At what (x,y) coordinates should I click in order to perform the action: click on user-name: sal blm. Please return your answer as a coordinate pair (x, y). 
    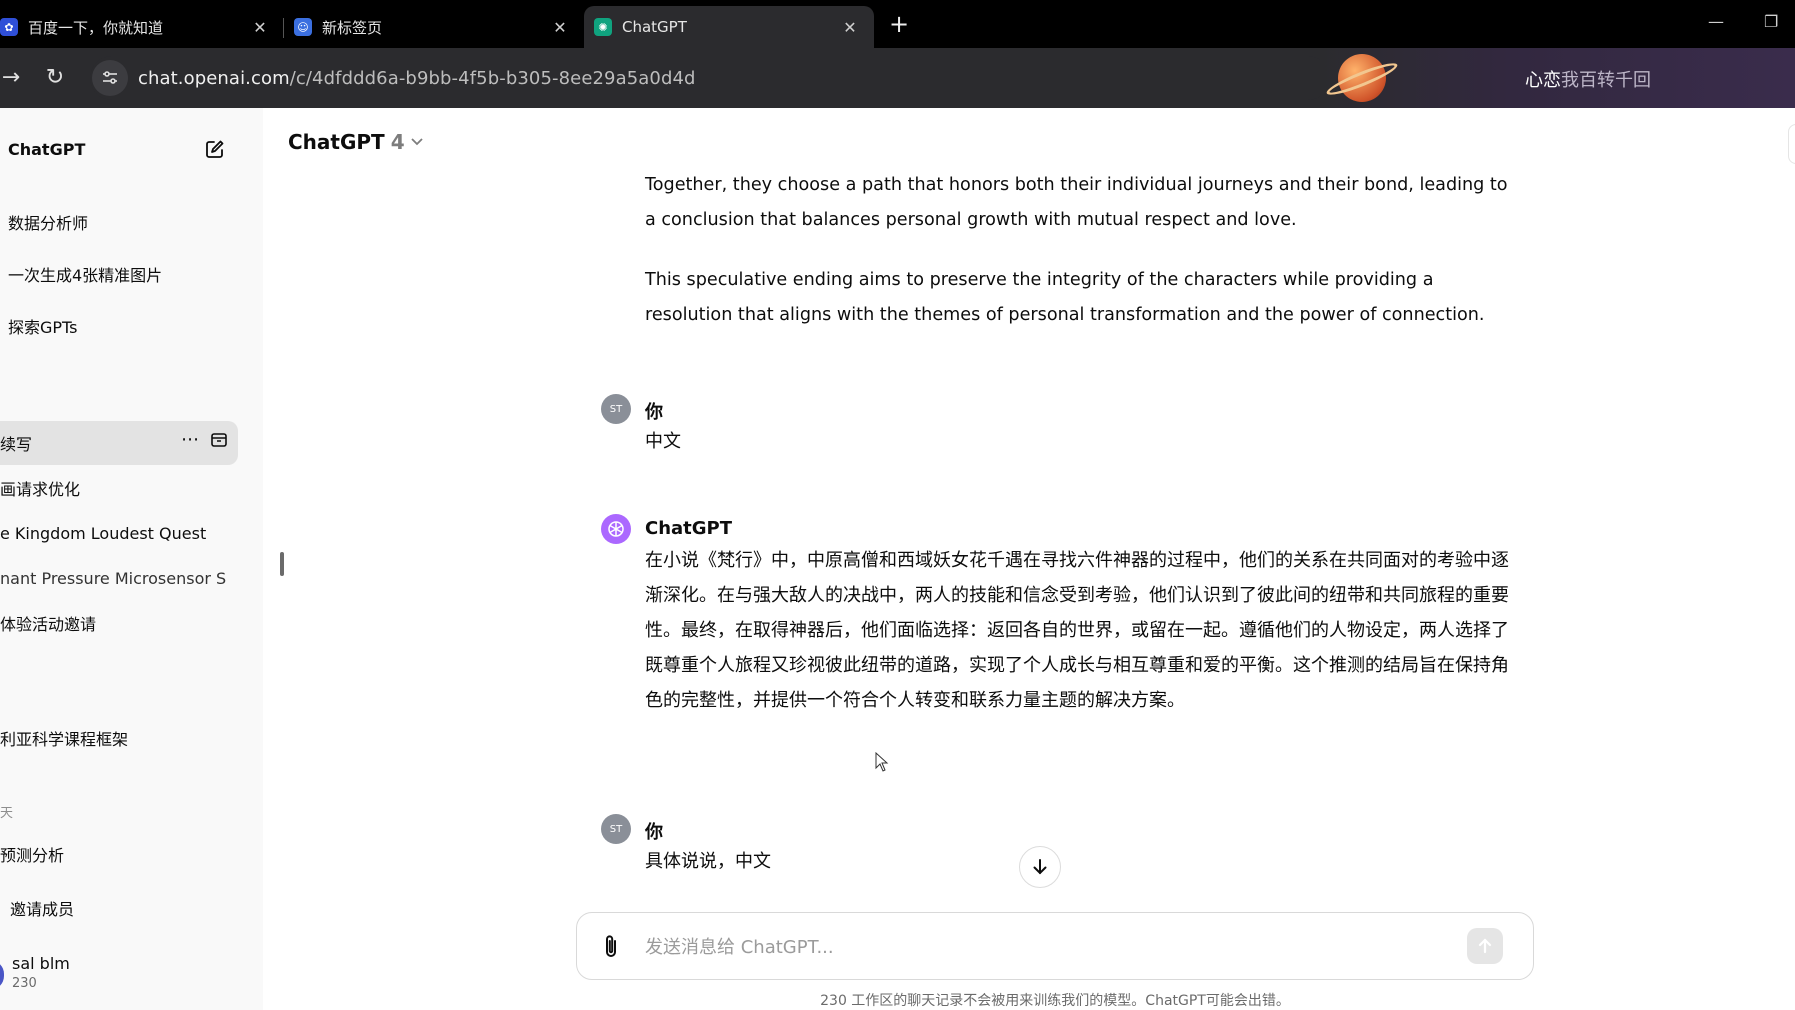
    Looking at the image, I should click on (41, 963).